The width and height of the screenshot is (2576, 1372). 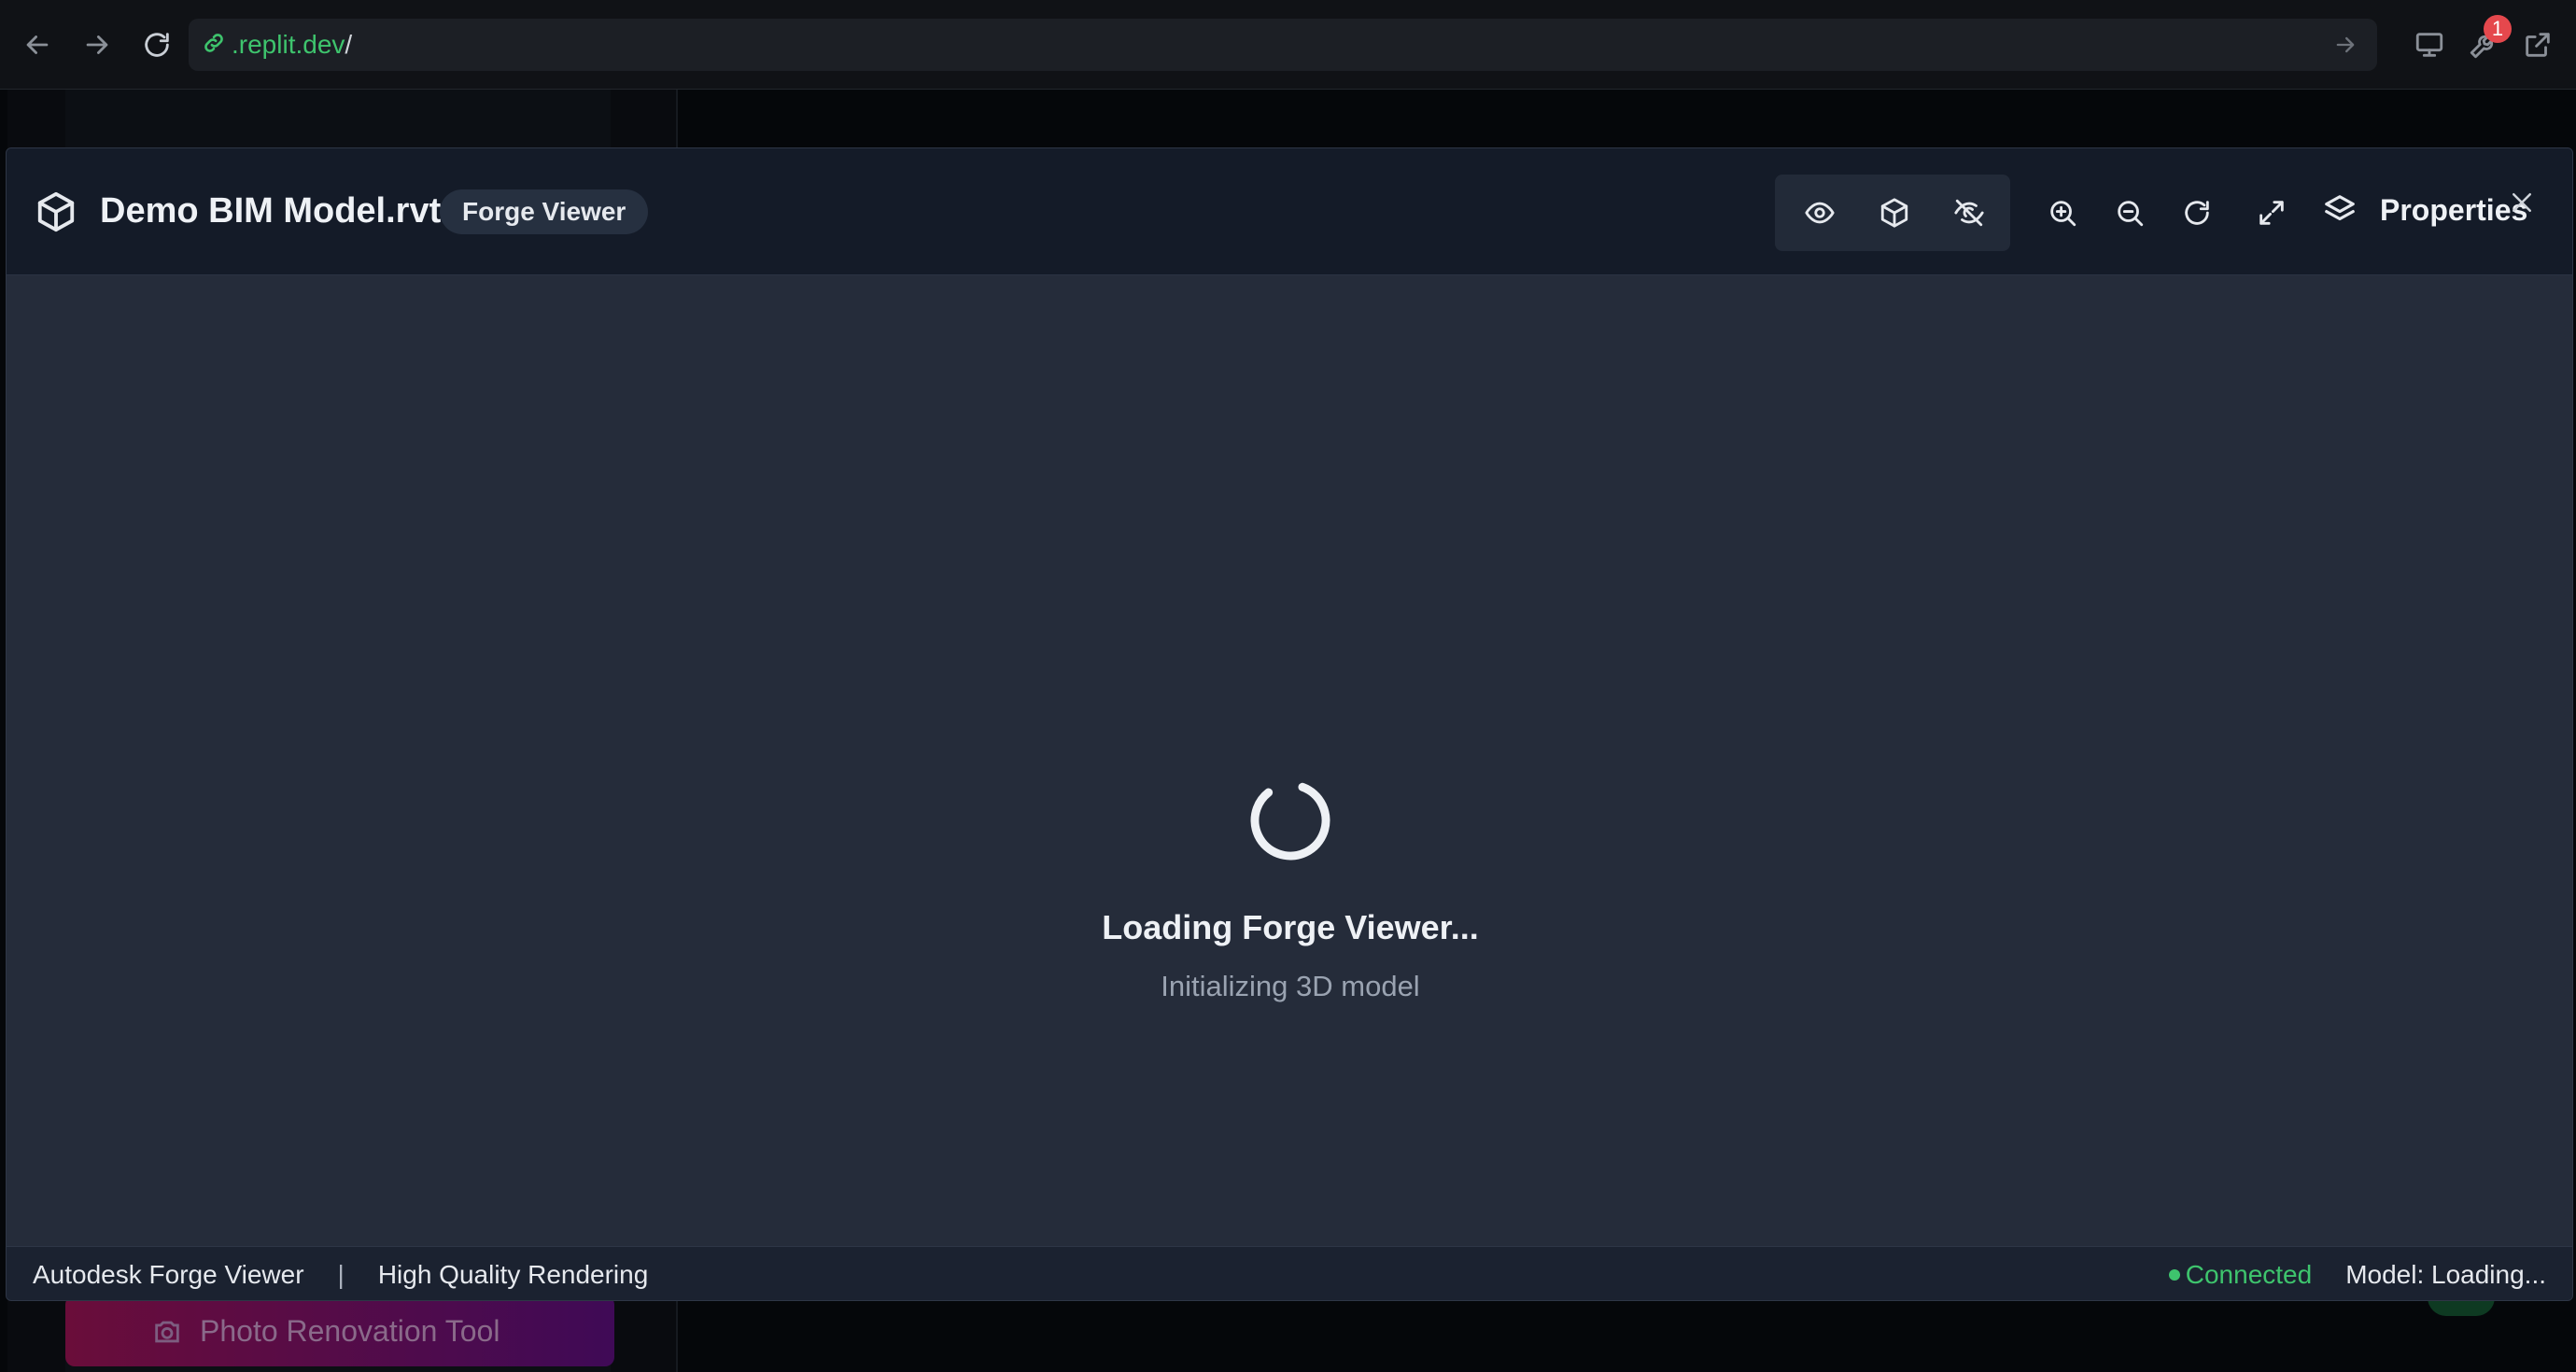 I want to click on fullscreen-button, so click(x=2272, y=213).